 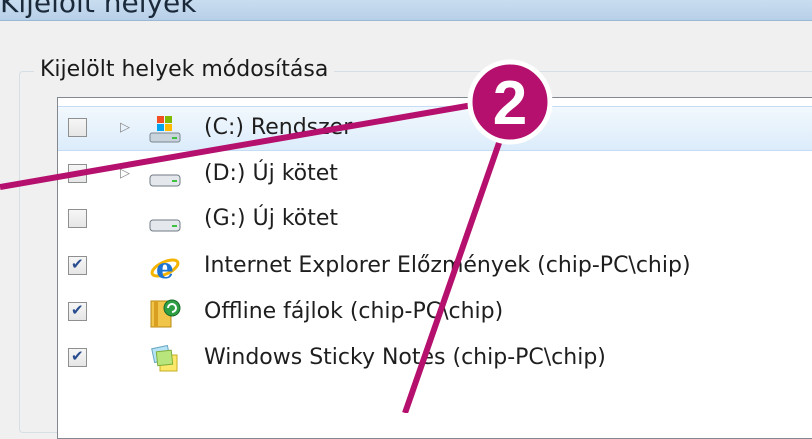 I want to click on list-item-d-drive: ▷ (D:) Új kötet, so click(x=435, y=174).